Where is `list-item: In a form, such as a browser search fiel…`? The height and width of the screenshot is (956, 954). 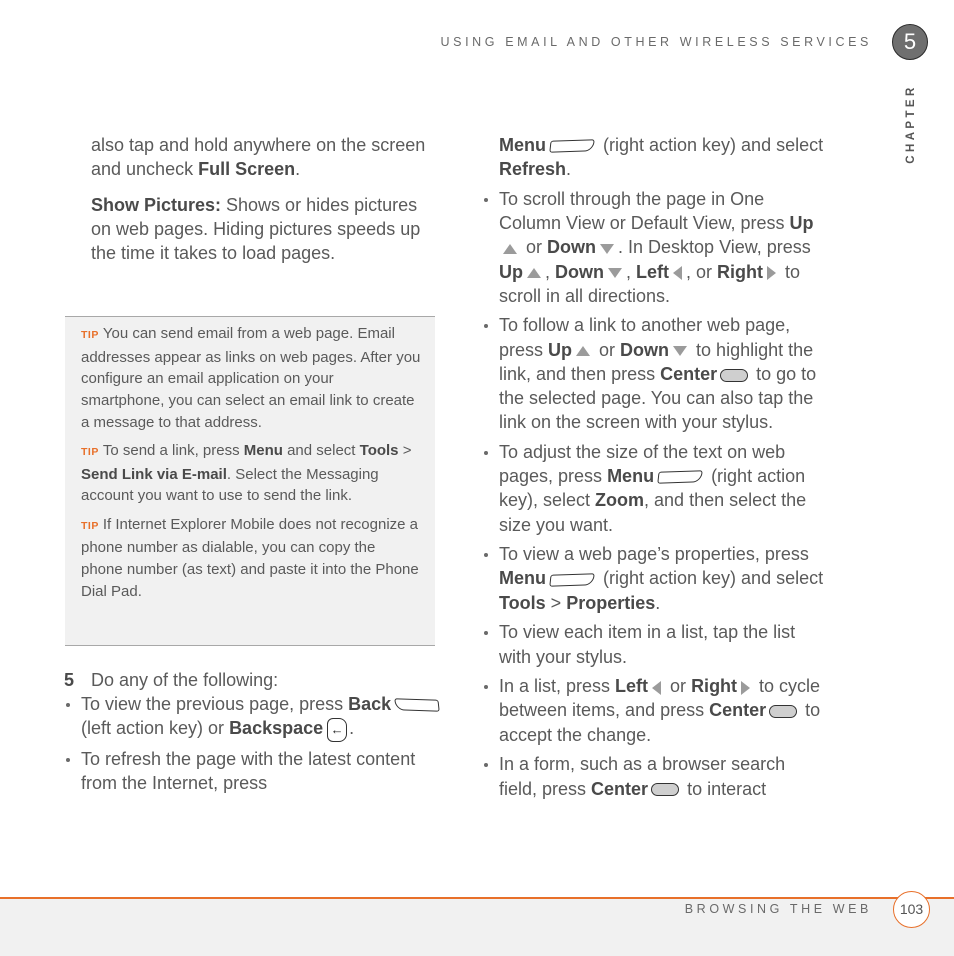 list-item: In a form, such as a browser search fiel… is located at coordinates (654, 776).